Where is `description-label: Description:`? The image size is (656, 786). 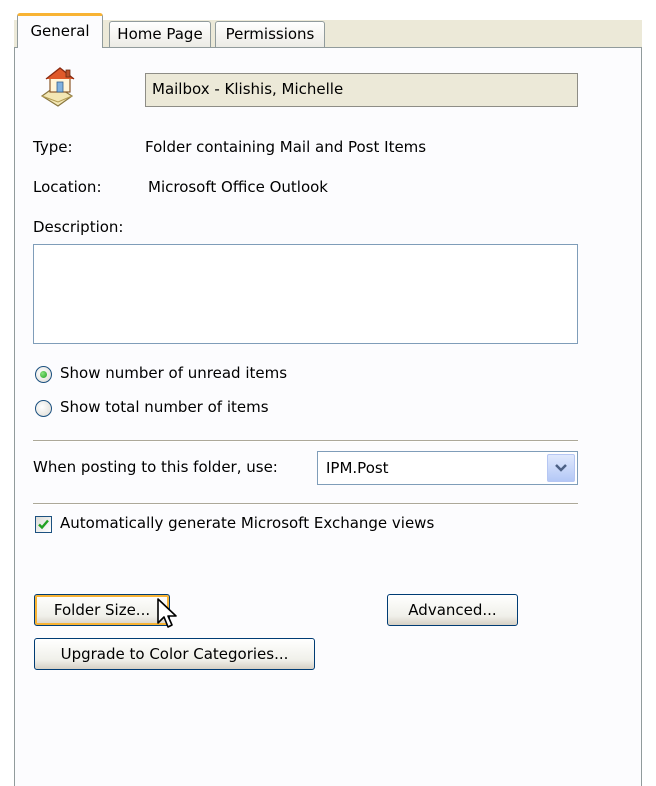 description-label: Description: is located at coordinates (78, 227).